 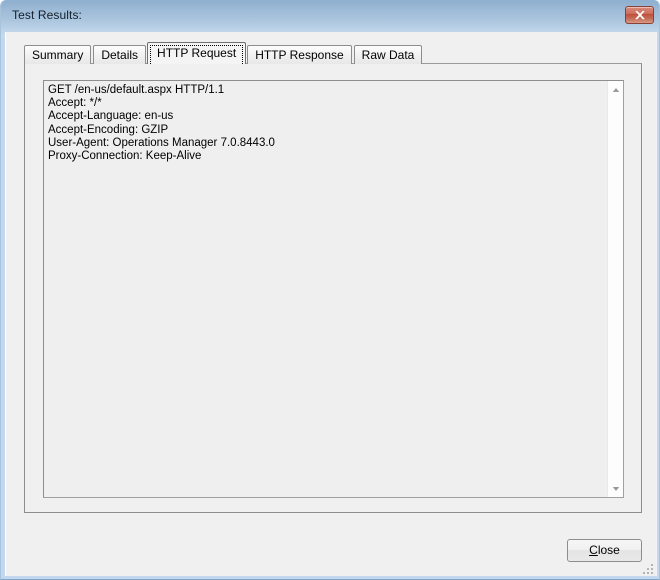 What do you see at coordinates (615, 488) in the screenshot?
I see `scroll-down-button` at bounding box center [615, 488].